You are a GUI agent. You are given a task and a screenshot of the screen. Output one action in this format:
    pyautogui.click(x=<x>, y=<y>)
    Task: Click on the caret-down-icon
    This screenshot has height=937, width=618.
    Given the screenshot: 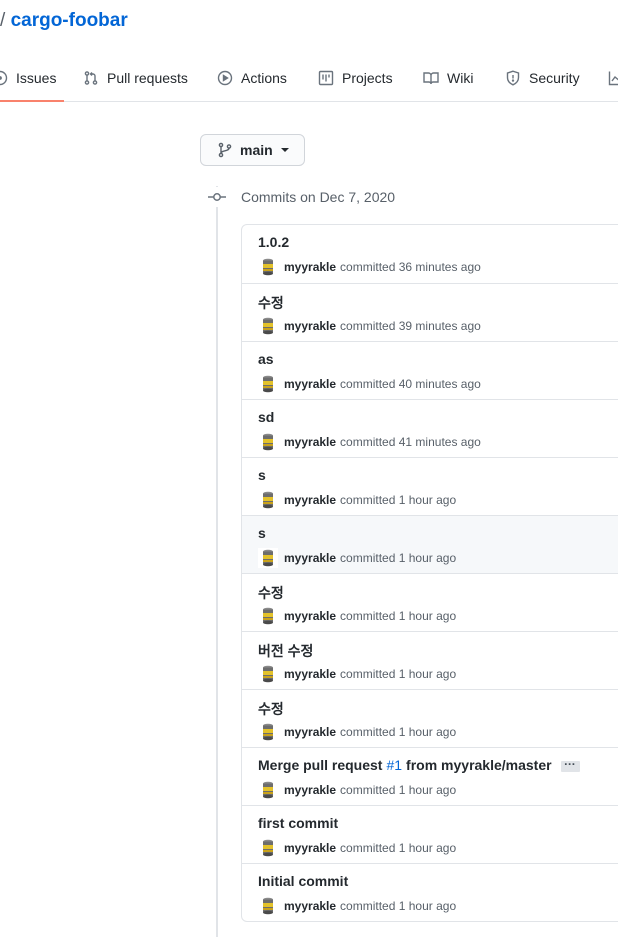 What is the action you would take?
    pyautogui.click(x=284, y=150)
    